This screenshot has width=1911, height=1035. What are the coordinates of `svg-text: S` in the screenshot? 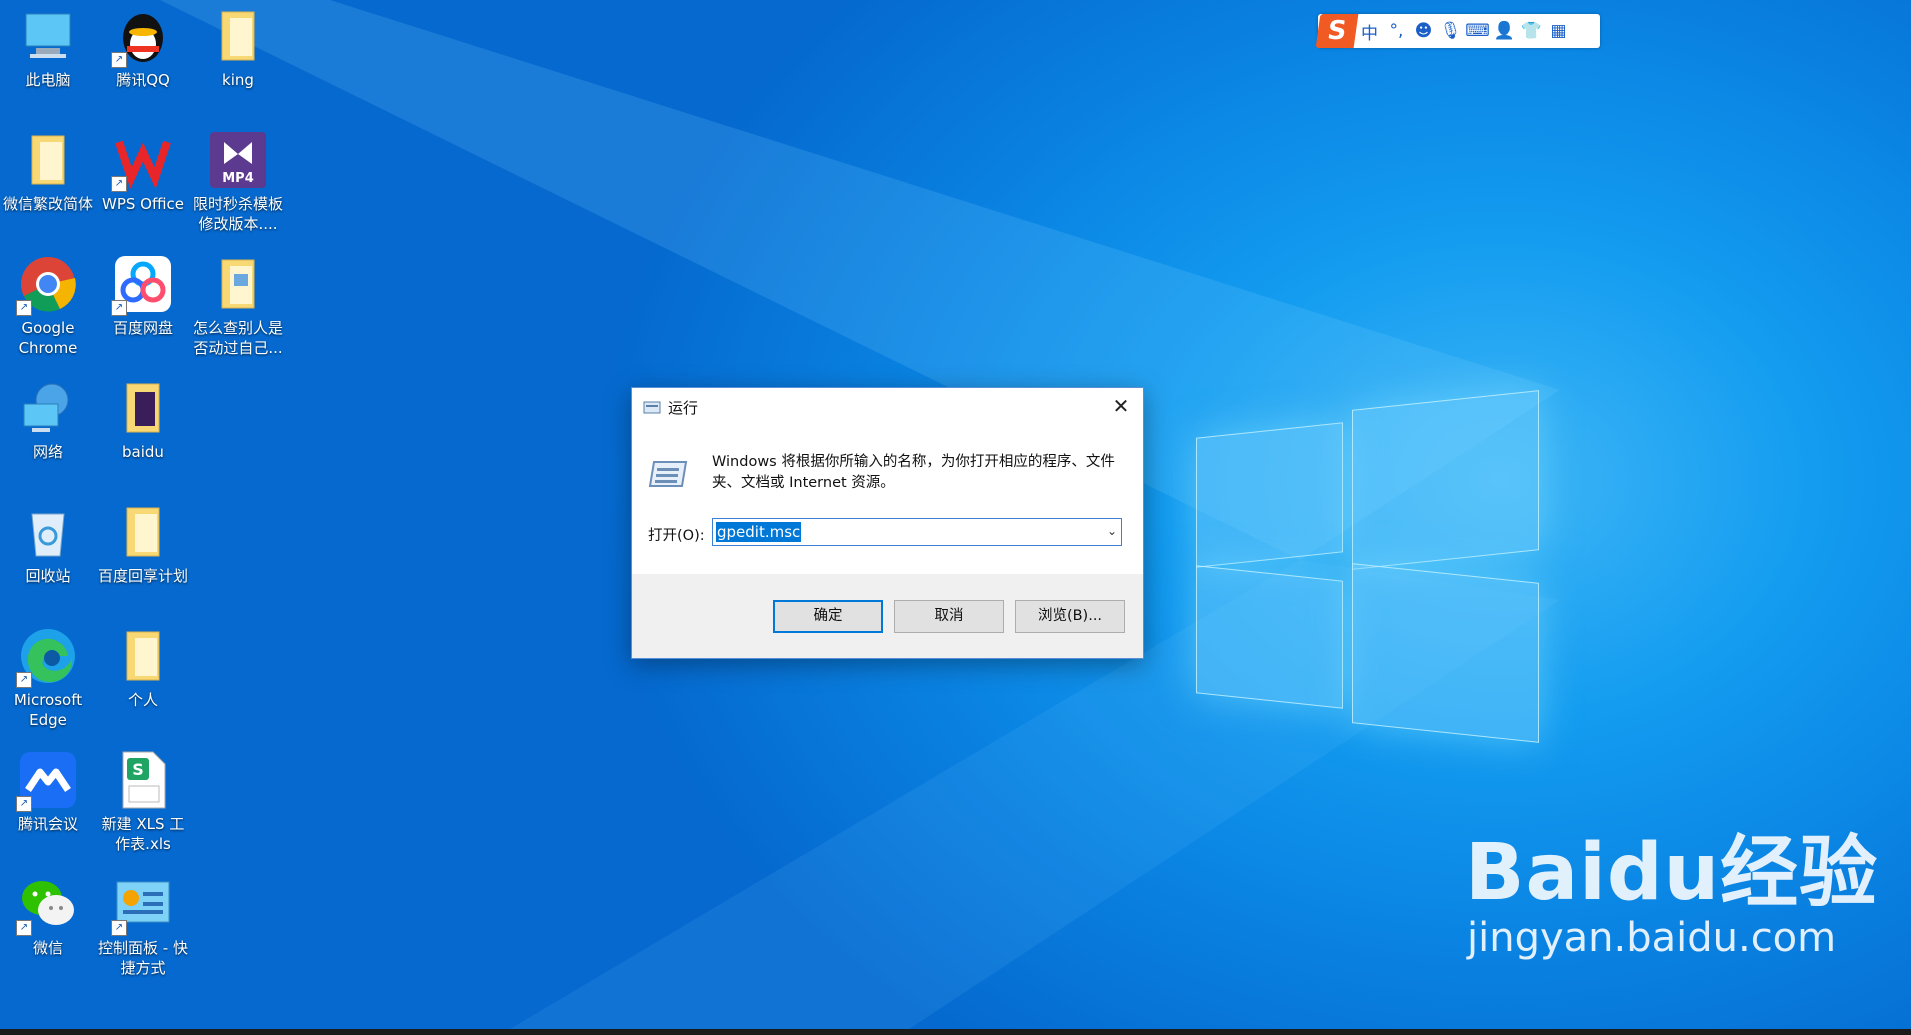 It's located at (138, 769).